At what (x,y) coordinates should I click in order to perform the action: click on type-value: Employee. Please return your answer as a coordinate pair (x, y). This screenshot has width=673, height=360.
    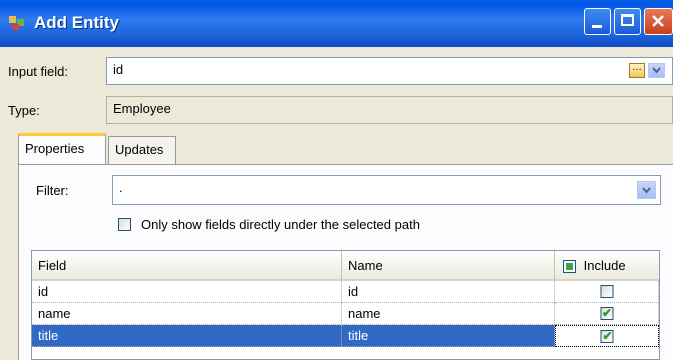
    Looking at the image, I should click on (142, 108).